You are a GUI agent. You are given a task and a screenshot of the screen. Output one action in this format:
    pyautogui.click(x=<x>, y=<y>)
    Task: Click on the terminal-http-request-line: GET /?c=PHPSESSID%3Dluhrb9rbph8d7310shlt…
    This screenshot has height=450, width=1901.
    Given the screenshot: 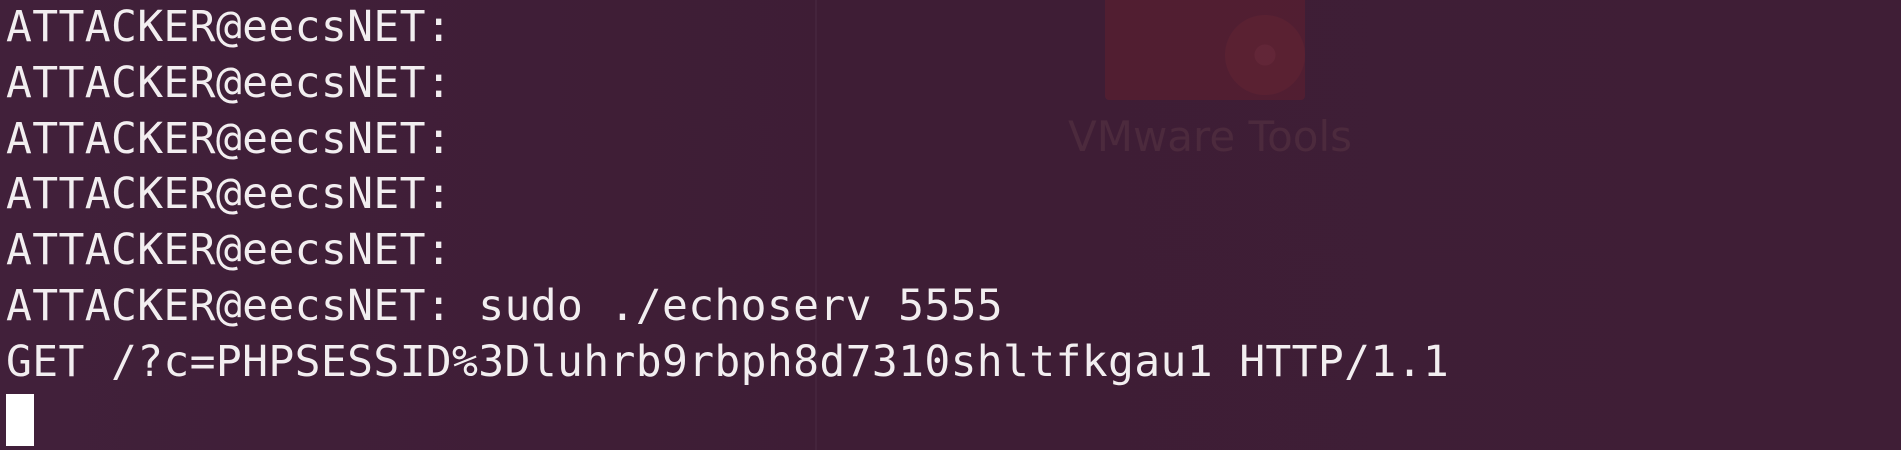 What is the action you would take?
    pyautogui.click(x=728, y=361)
    